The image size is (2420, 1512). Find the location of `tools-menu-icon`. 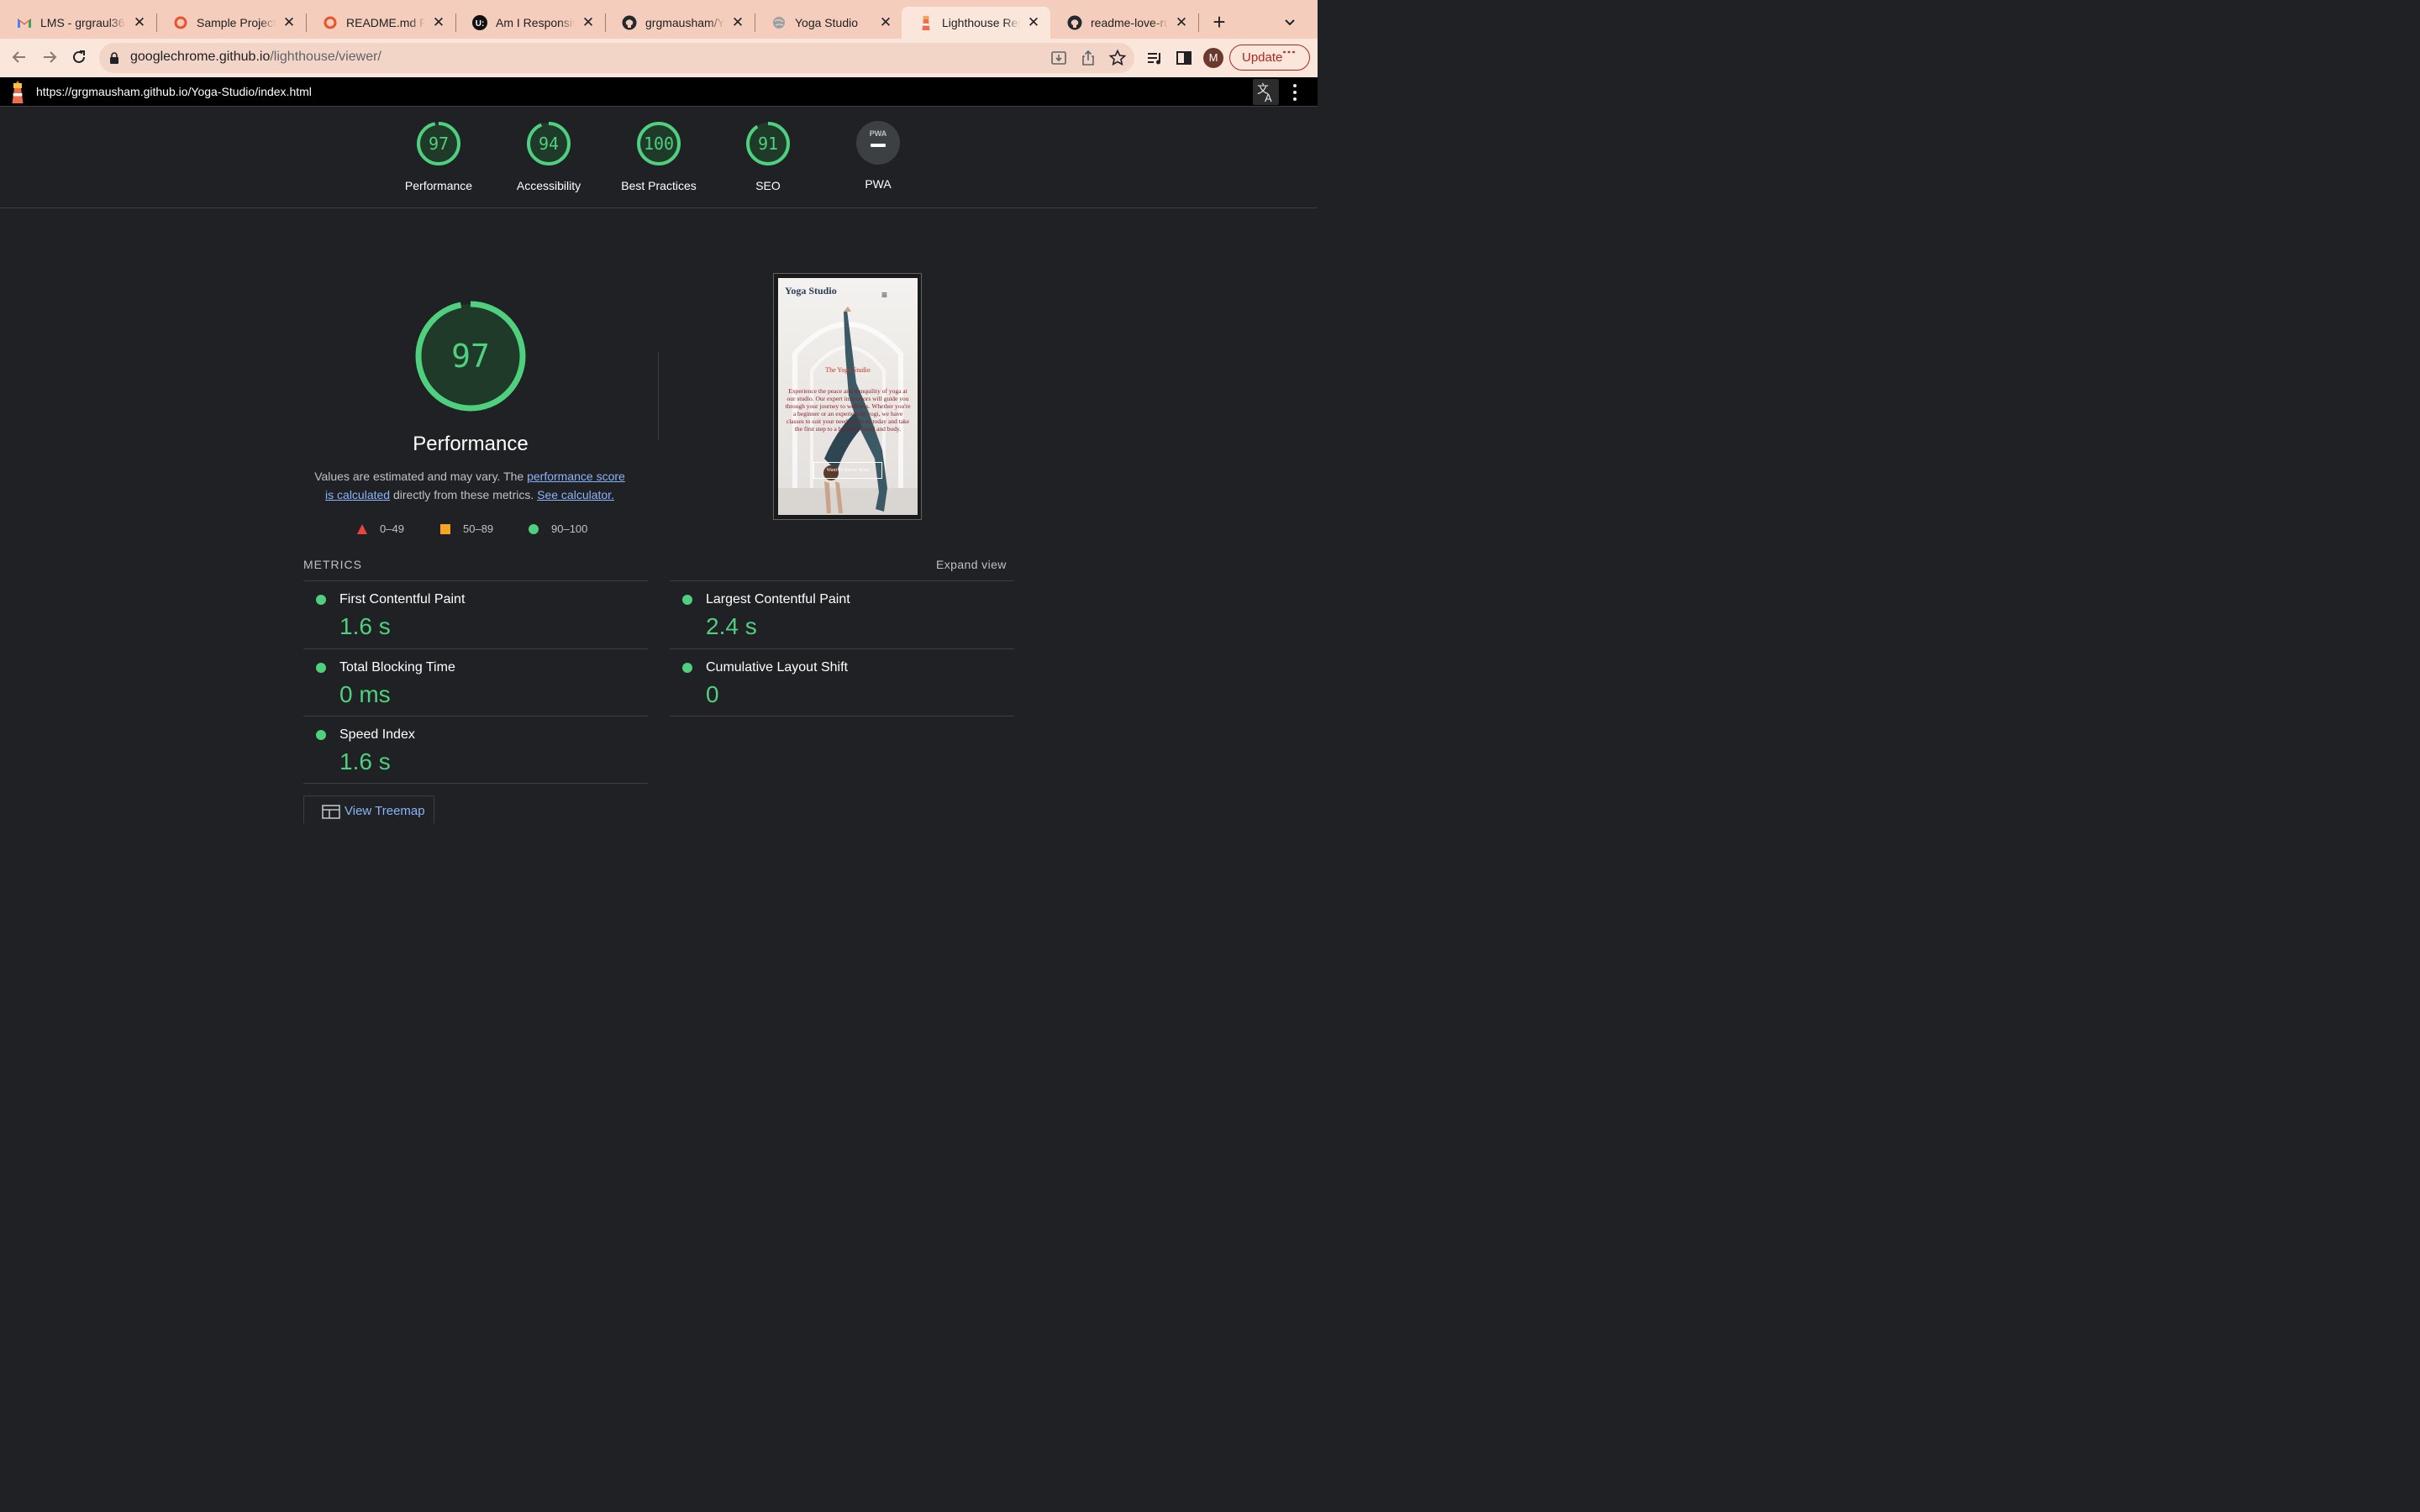

tools-menu-icon is located at coordinates (1295, 92).